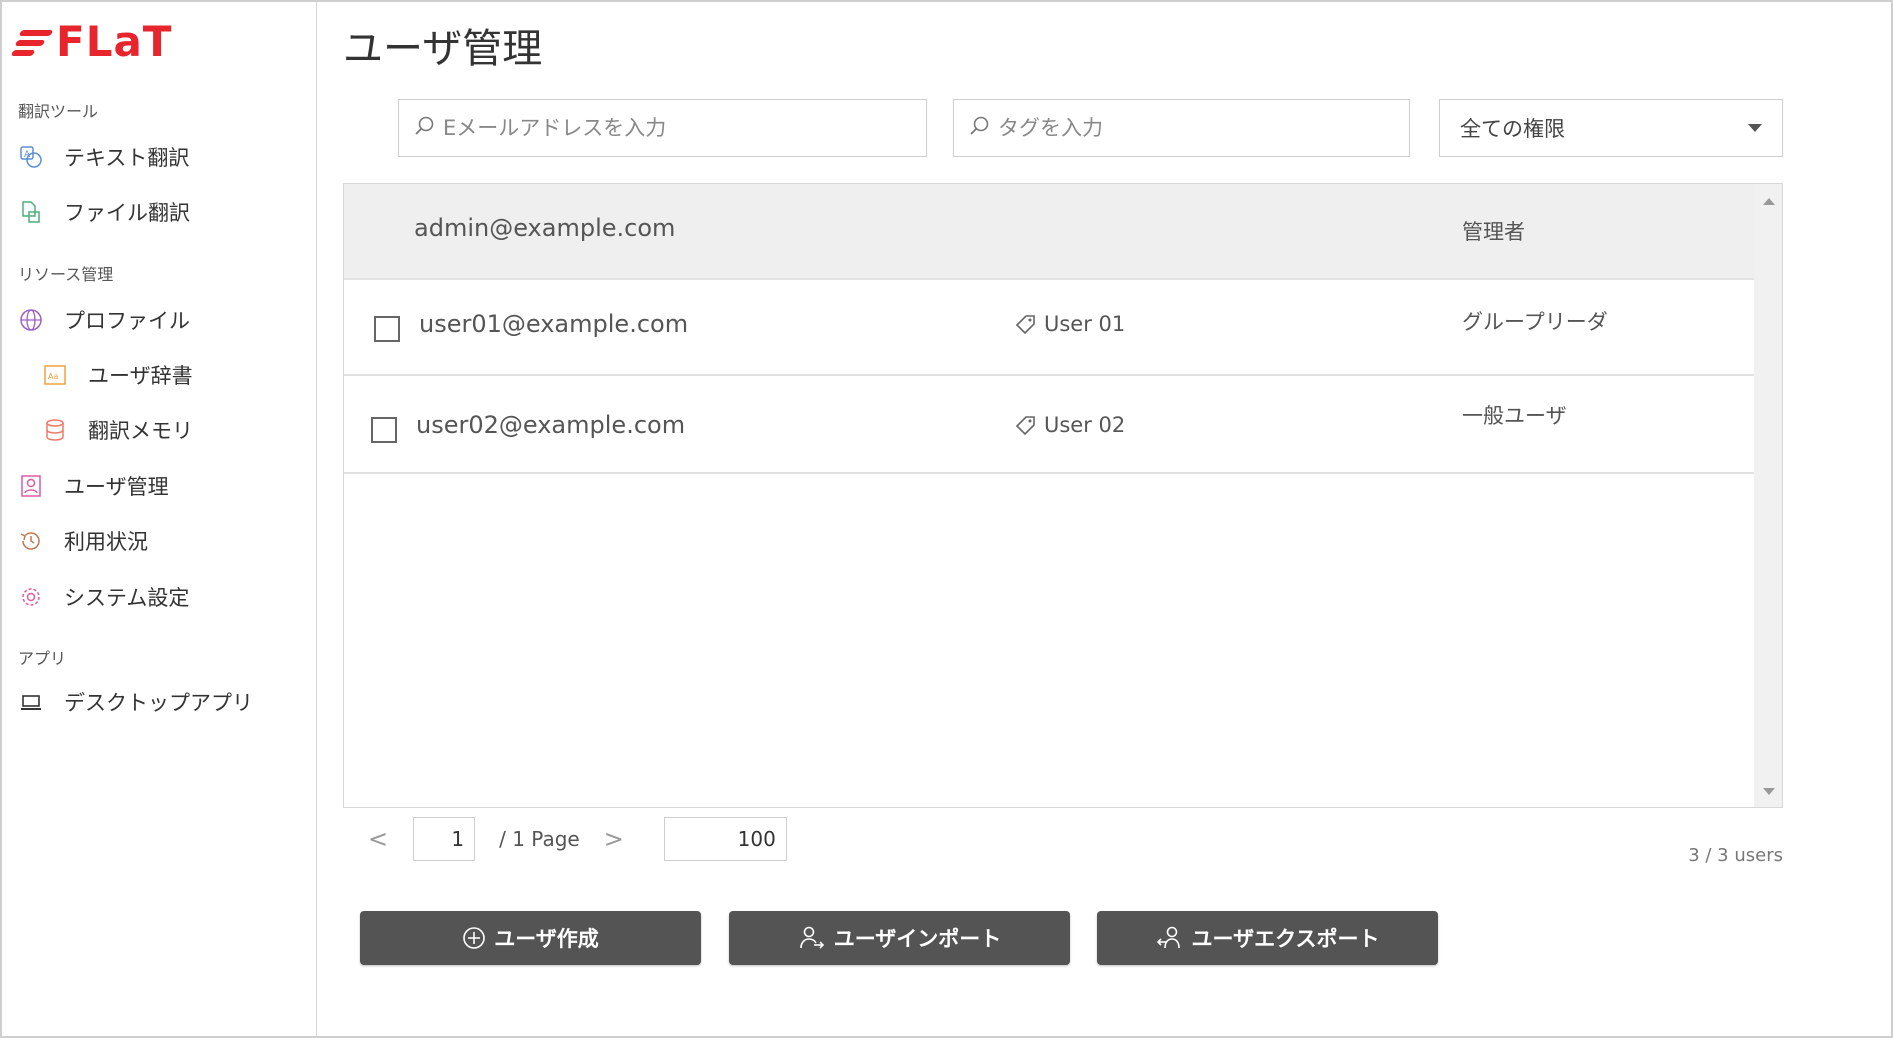 The width and height of the screenshot is (1893, 1038). I want to click on sidebar-item-label: 利用状況, so click(106, 542).